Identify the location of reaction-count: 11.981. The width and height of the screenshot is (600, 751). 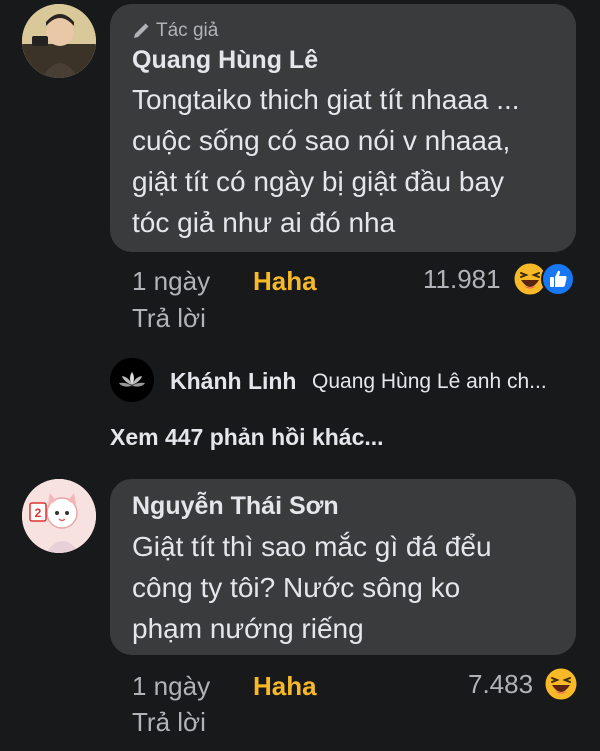
(462, 279).